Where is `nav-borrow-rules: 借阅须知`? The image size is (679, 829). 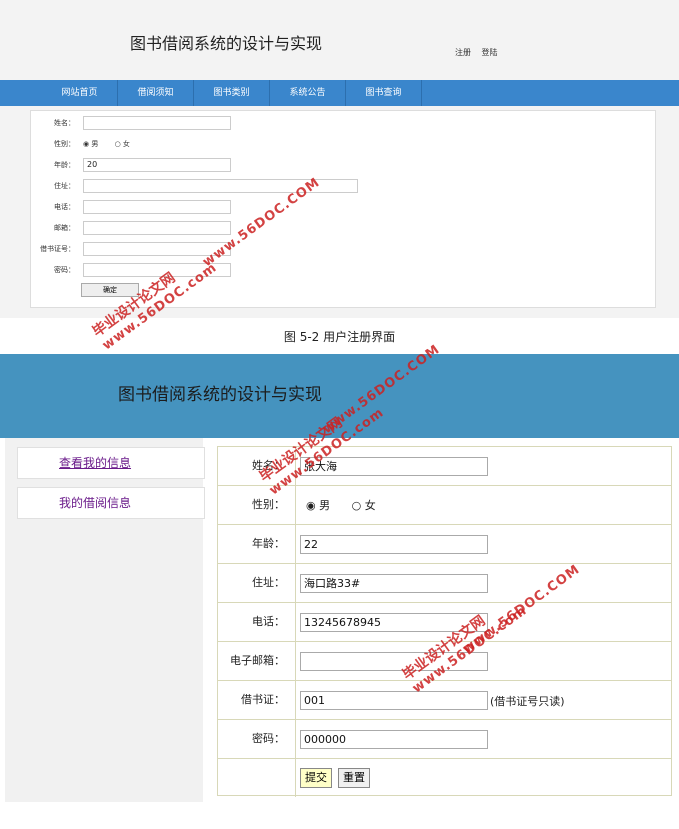 nav-borrow-rules: 借阅须知 is located at coordinates (156, 93).